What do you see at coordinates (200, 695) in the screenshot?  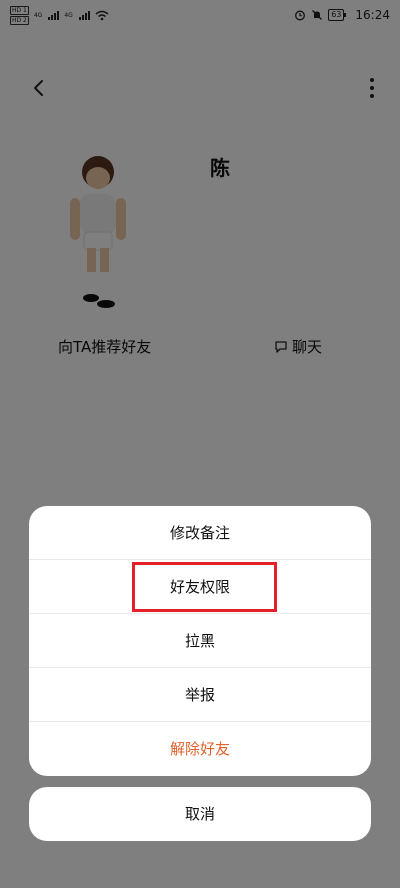 I see `report-option: 举报` at bounding box center [200, 695].